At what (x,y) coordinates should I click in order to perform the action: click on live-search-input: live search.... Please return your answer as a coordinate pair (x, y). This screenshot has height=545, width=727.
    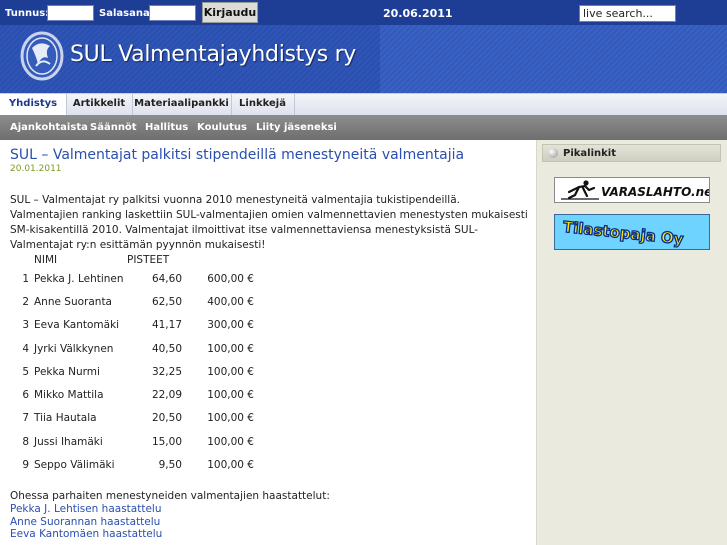
    Looking at the image, I should click on (627, 13).